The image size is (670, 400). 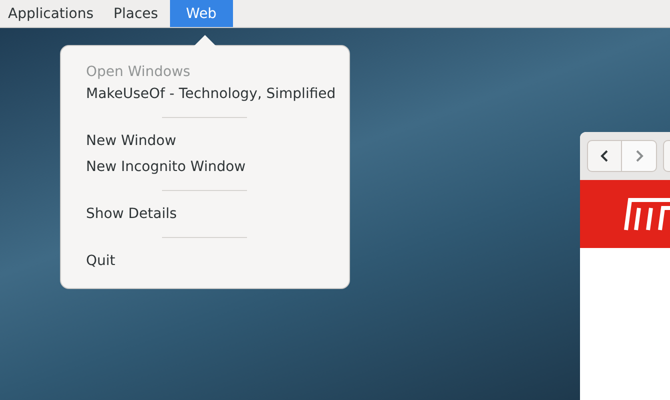 I want to click on menu-item: Show Details, so click(x=205, y=214).